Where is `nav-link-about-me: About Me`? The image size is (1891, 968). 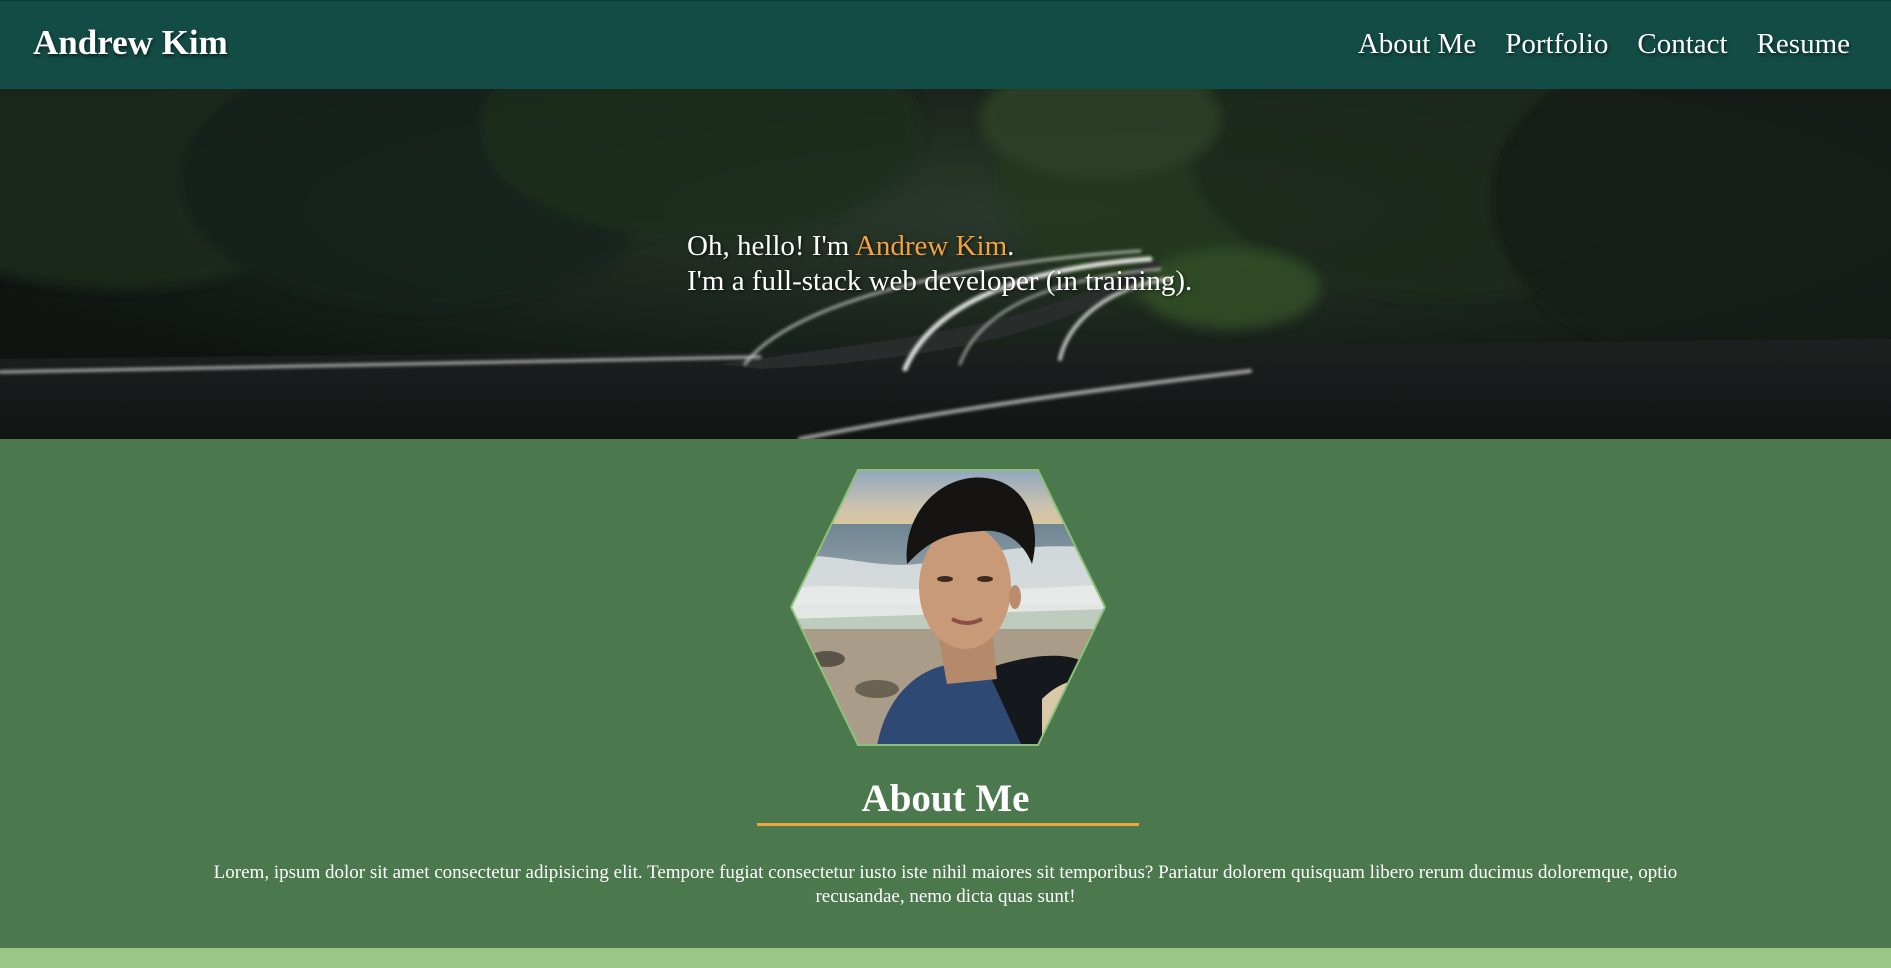
nav-link-about-me: About Me is located at coordinates (1417, 44).